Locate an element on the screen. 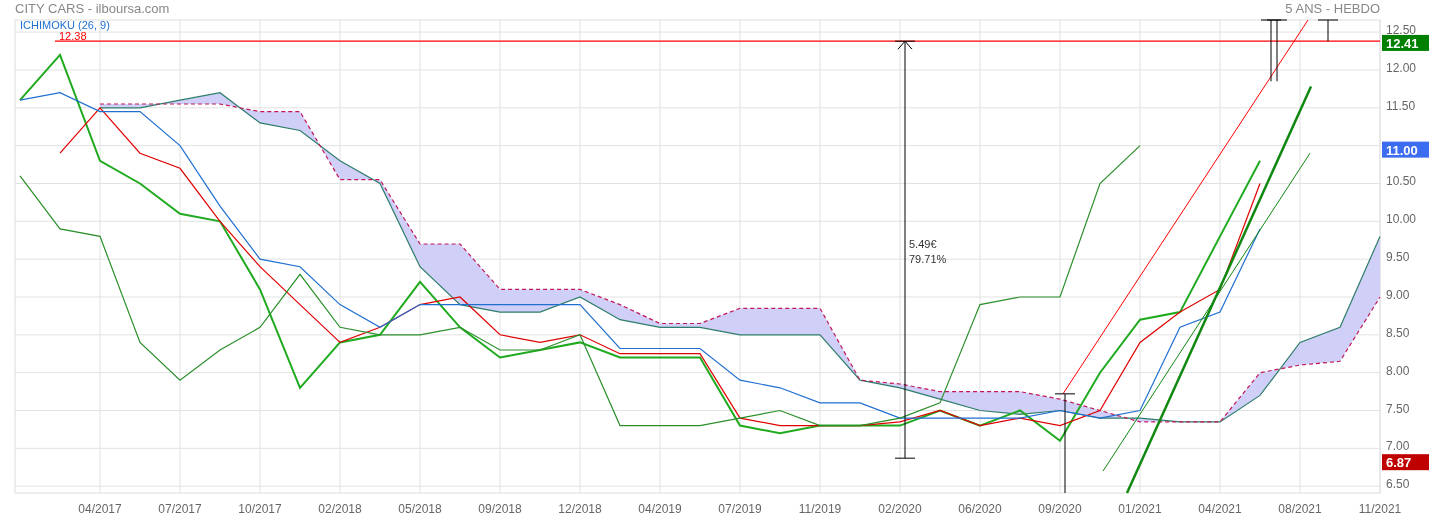 This screenshot has height=520, width=1429. x-tick-label: 01/2021 is located at coordinates (1140, 509).